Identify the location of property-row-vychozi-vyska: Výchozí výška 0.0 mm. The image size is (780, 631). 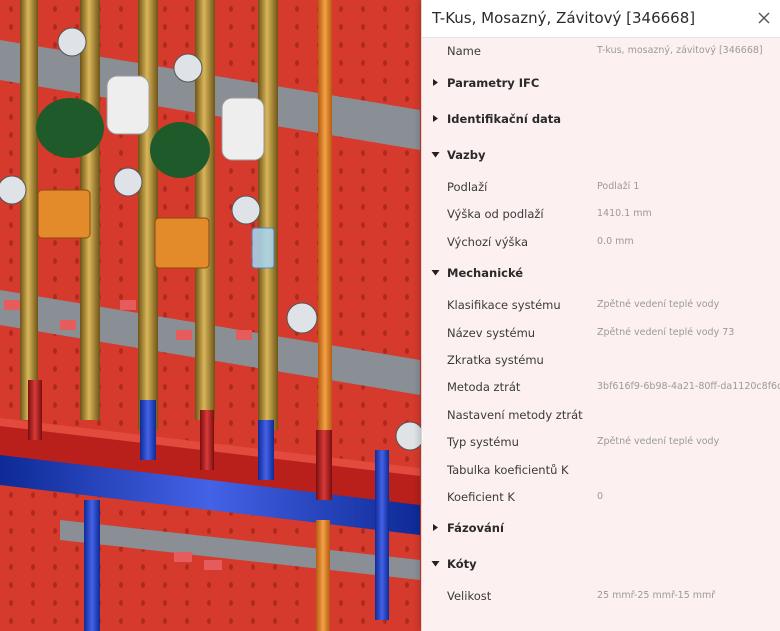
(601, 242).